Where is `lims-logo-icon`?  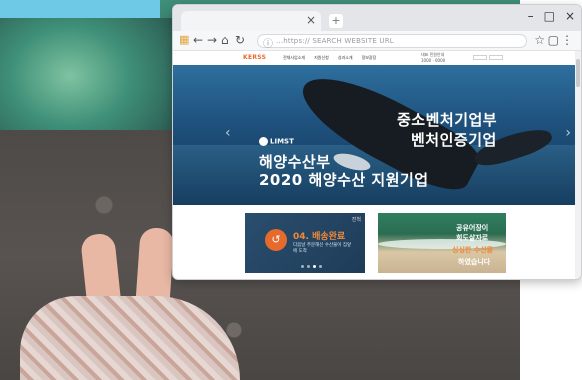 lims-logo-icon is located at coordinates (263, 141).